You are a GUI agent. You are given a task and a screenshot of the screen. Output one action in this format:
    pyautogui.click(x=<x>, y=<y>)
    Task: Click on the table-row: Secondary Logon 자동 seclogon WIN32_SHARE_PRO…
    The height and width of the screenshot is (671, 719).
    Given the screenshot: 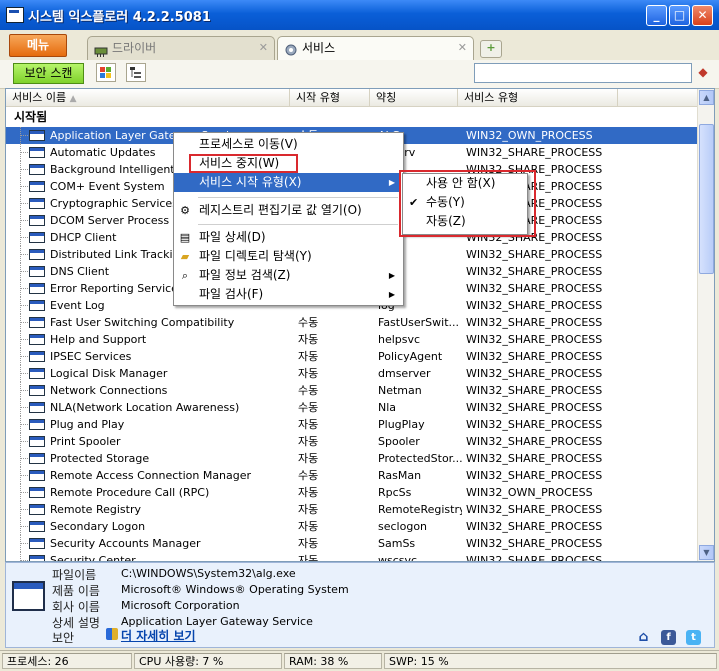 What is the action you would take?
    pyautogui.click(x=352, y=526)
    